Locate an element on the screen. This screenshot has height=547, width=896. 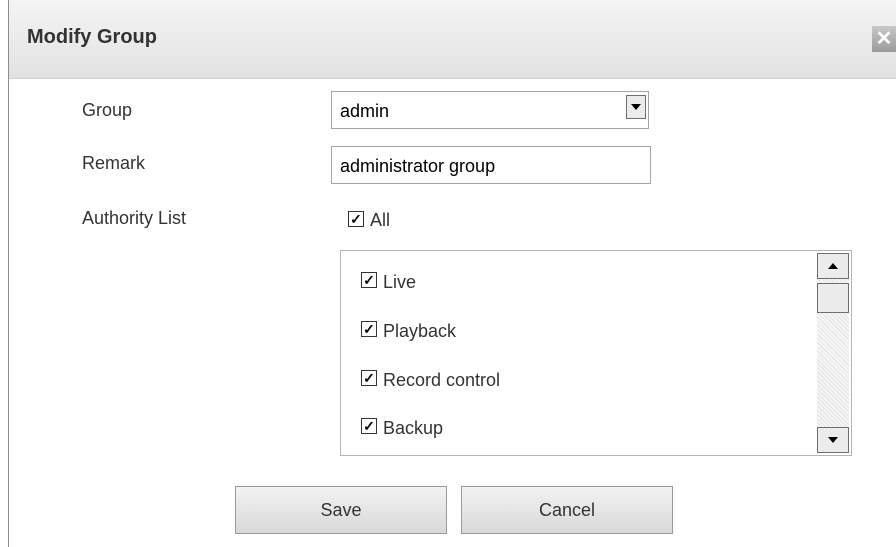
scroll-up-button is located at coordinates (833, 266).